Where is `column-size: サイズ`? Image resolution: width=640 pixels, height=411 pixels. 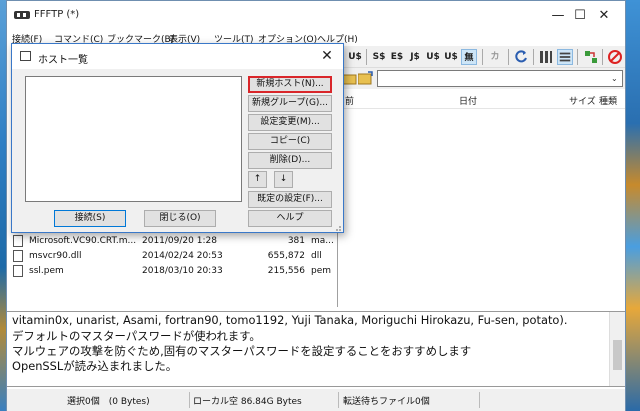 column-size: サイズ is located at coordinates (582, 100).